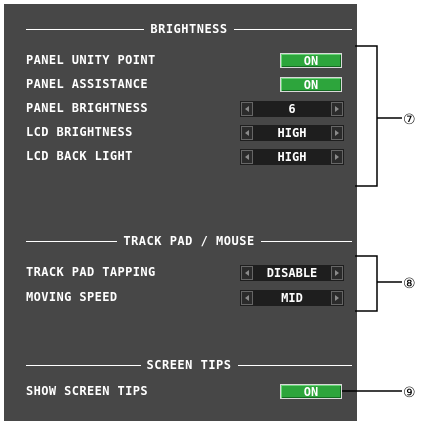  I want to click on callout-brightness-number: ⑦, so click(409, 120).